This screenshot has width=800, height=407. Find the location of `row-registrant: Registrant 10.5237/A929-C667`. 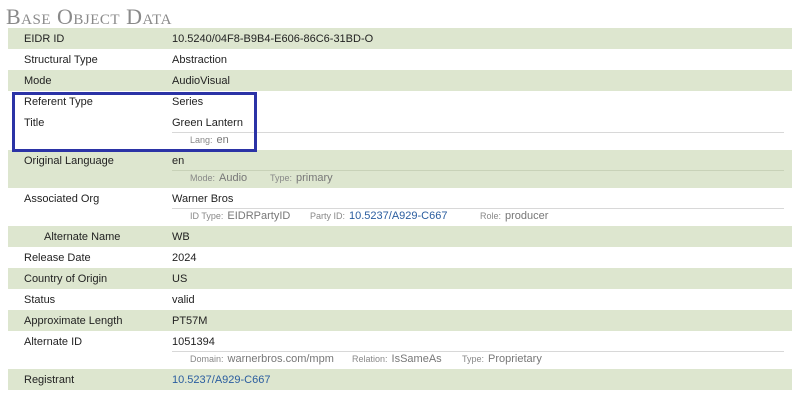

row-registrant: Registrant 10.5237/A929-C667 is located at coordinates (400, 379).